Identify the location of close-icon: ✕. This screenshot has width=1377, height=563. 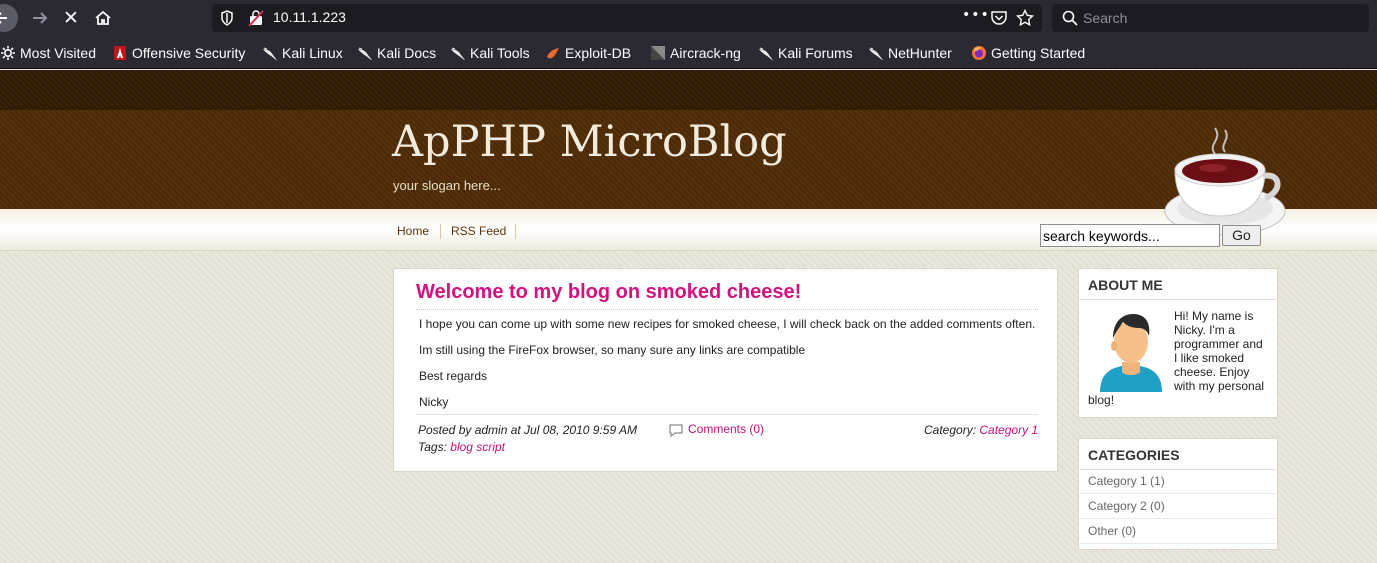
(71, 18).